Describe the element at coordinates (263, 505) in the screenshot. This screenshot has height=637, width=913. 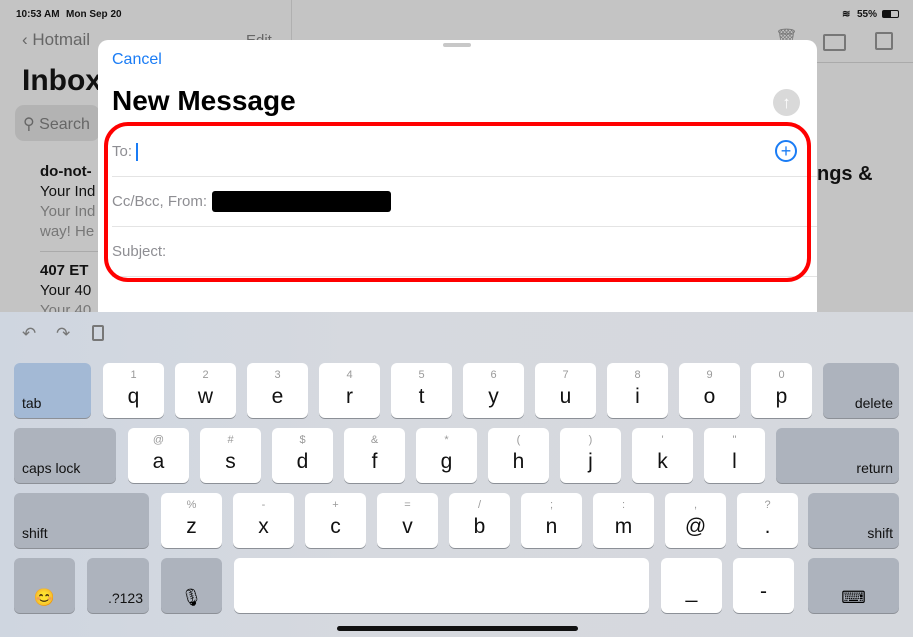
I see `key-secondary: -` at that location.